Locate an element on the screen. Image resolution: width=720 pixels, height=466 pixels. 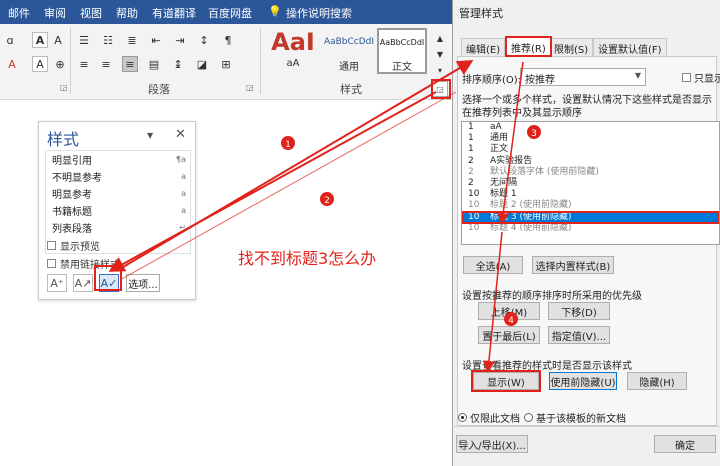
list-item: 10 标题 4 (使用前隐藏) is located at coordinates (590, 228).